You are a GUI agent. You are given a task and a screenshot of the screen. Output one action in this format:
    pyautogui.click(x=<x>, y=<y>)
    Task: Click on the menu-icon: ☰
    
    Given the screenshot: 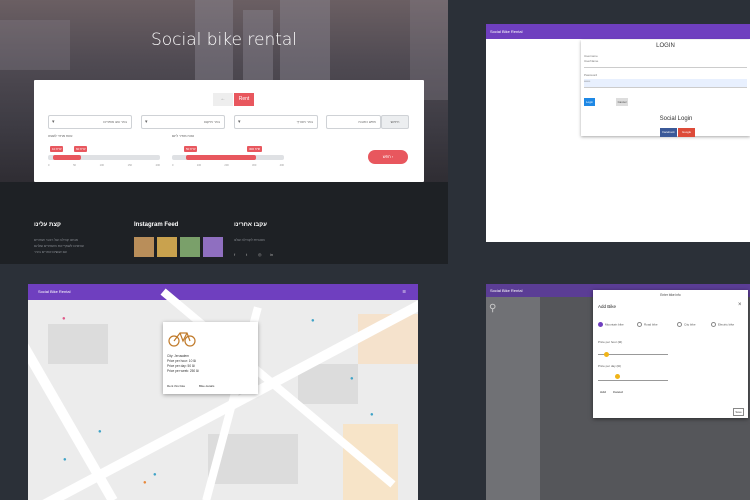 What is the action you would take?
    pyautogui.click(x=404, y=292)
    